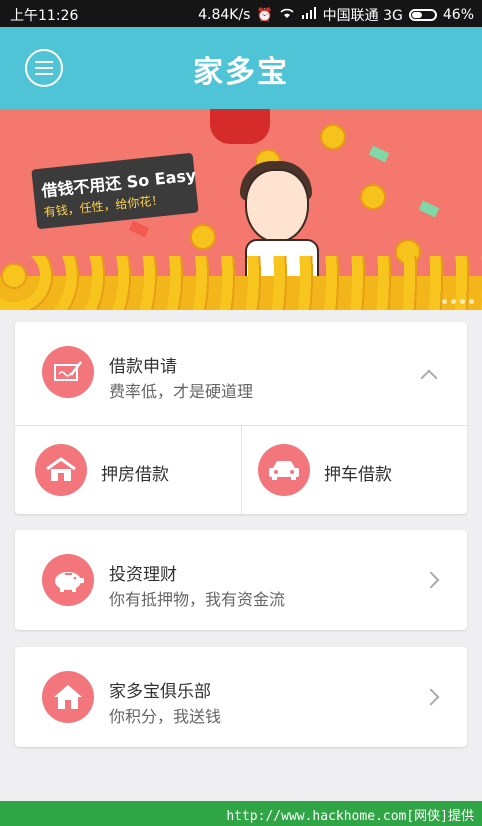  I want to click on status-time: 上午11:26, so click(44, 16).